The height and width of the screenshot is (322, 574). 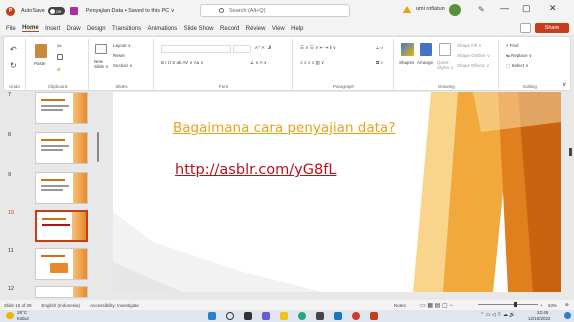 What do you see at coordinates (504, 8) in the screenshot?
I see `minimize-button: —` at bounding box center [504, 8].